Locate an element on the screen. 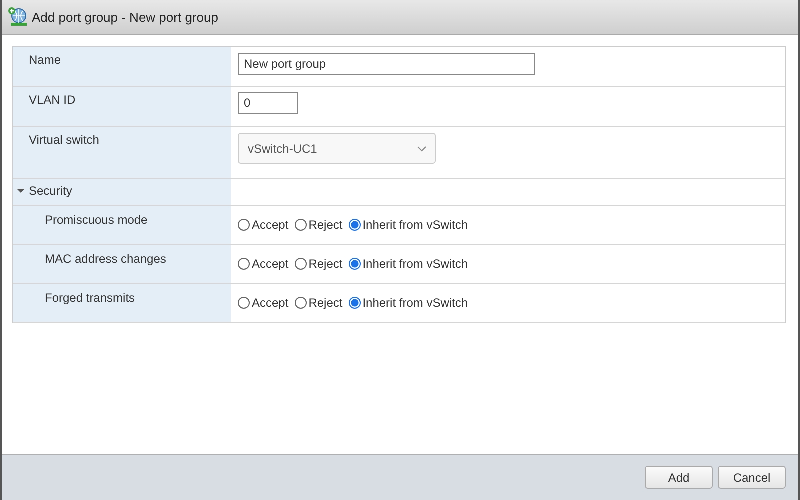  dropdown: vSwitch-UC1 is located at coordinates (337, 148).